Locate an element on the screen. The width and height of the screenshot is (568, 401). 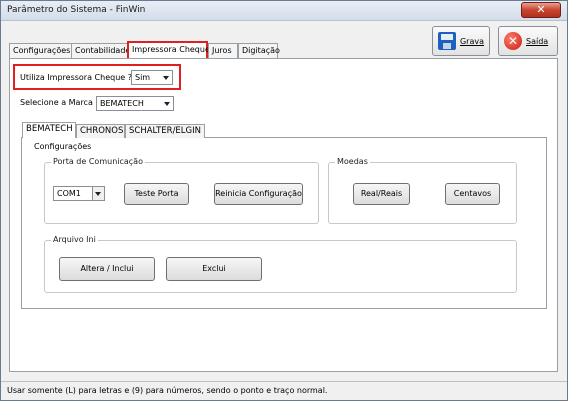
save-button: Grava is located at coordinates (461, 41).